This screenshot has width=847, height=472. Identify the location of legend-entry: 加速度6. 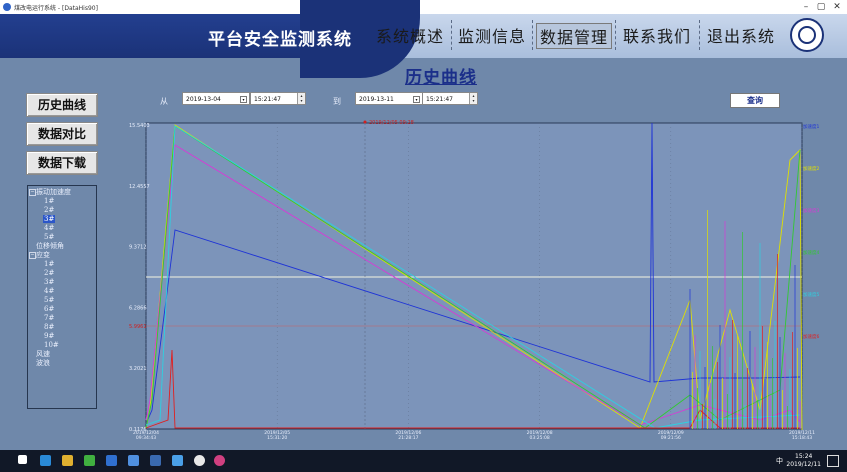
(811, 336).